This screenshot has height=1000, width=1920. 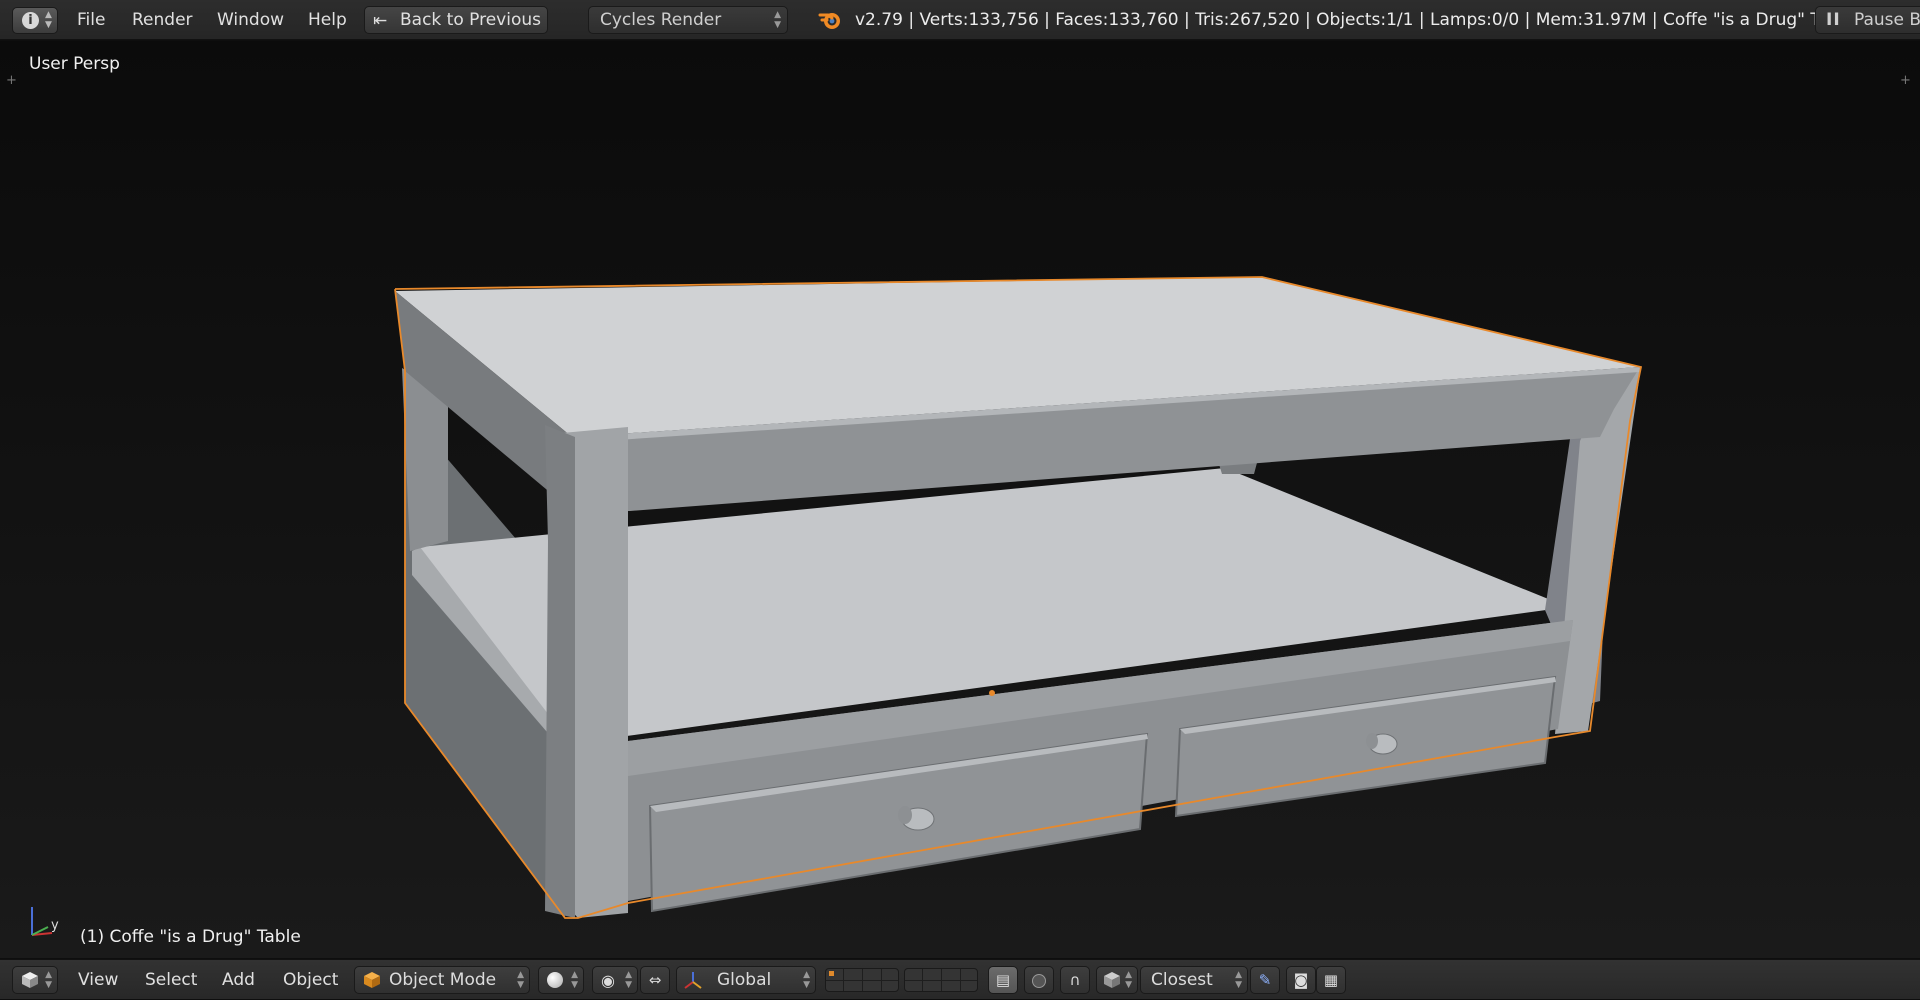 I want to click on solid-shading-sphere-icon, so click(x=555, y=980).